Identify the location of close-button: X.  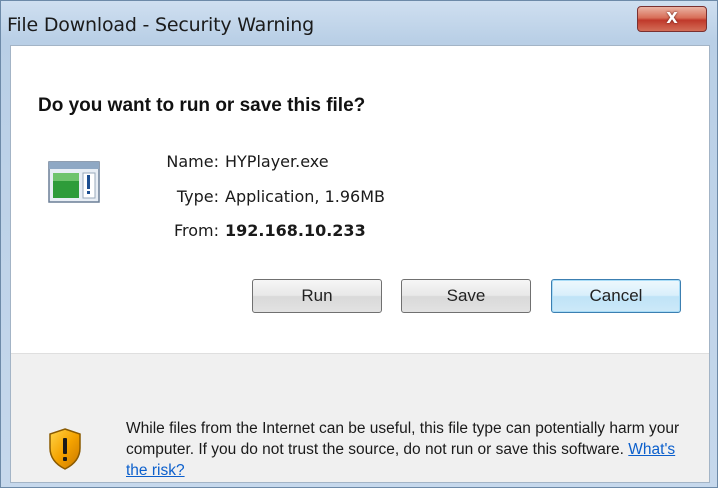
(672, 19).